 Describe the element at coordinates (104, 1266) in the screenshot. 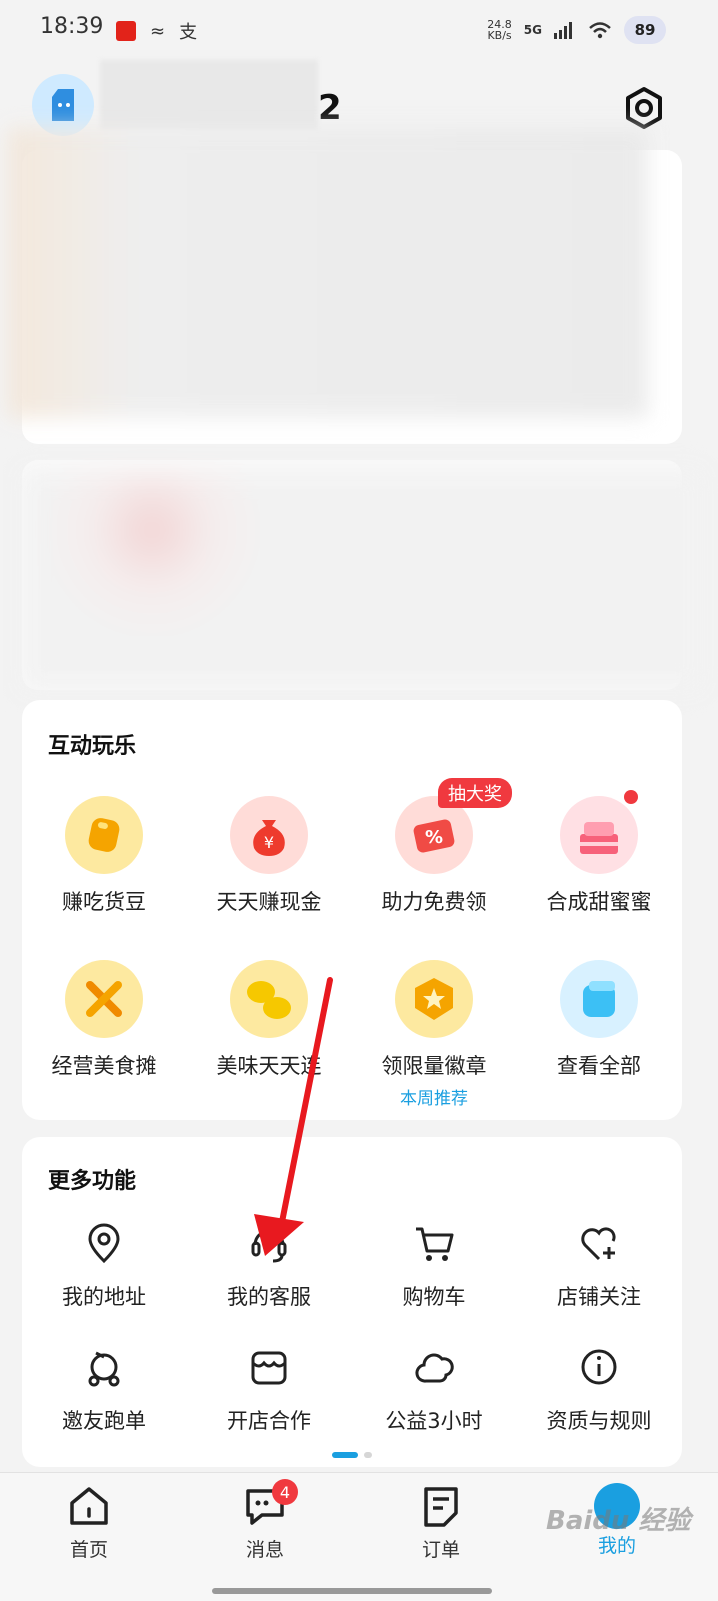

I see `func-item-address: 我的地址` at that location.